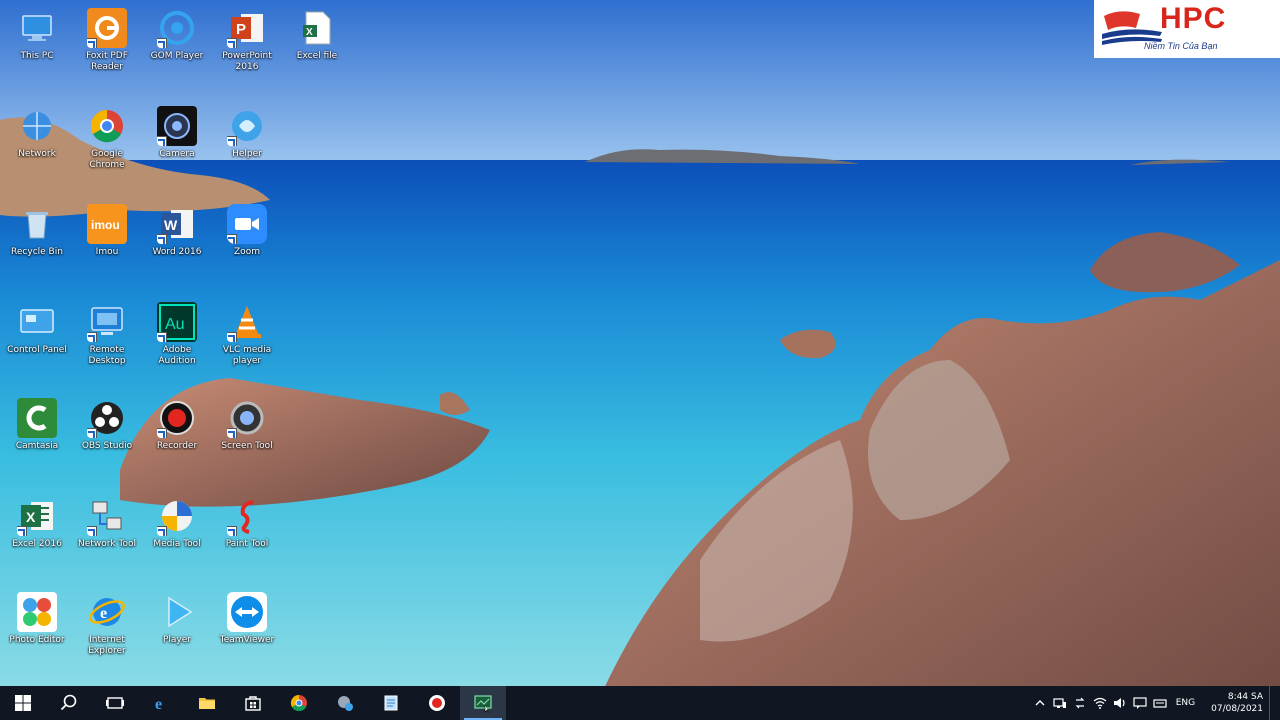 The width and height of the screenshot is (1280, 720). What do you see at coordinates (247, 224) in the screenshot?
I see `zoom-icon` at bounding box center [247, 224].